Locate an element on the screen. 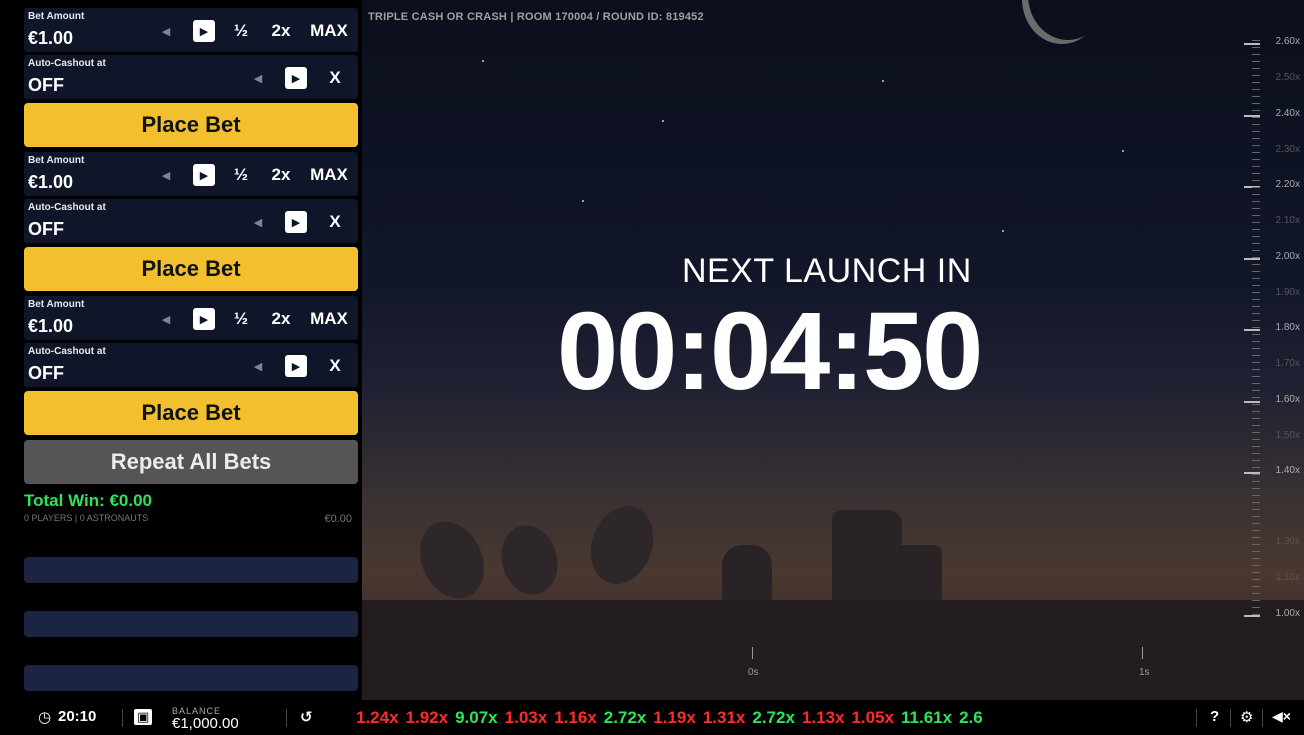 Image resolution: width=1304 pixels, height=735 pixels. scale-label: 2.10x is located at coordinates (1287, 220).